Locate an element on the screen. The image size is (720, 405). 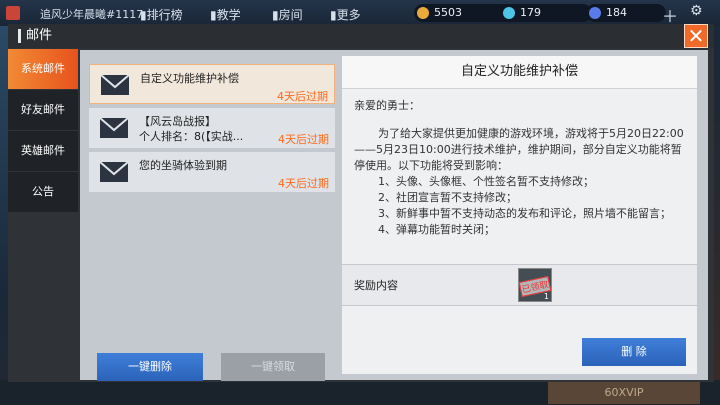
guild-avatar is located at coordinates (13, 13).